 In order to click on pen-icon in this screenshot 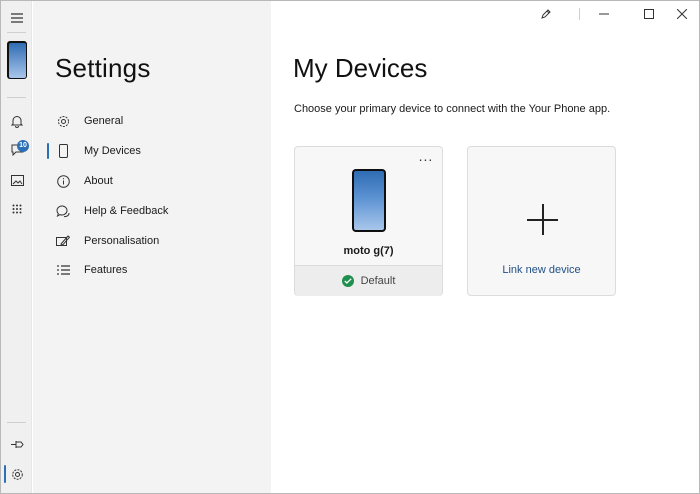, I will do `click(546, 14)`.